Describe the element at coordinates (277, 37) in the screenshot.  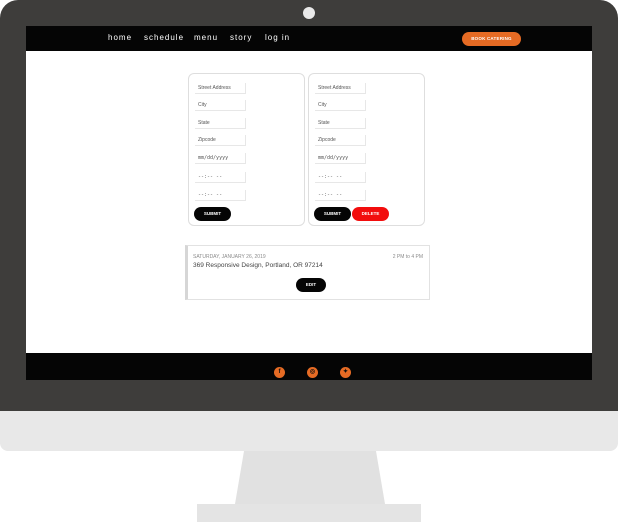
I see `nav-login-link: log in` at that location.